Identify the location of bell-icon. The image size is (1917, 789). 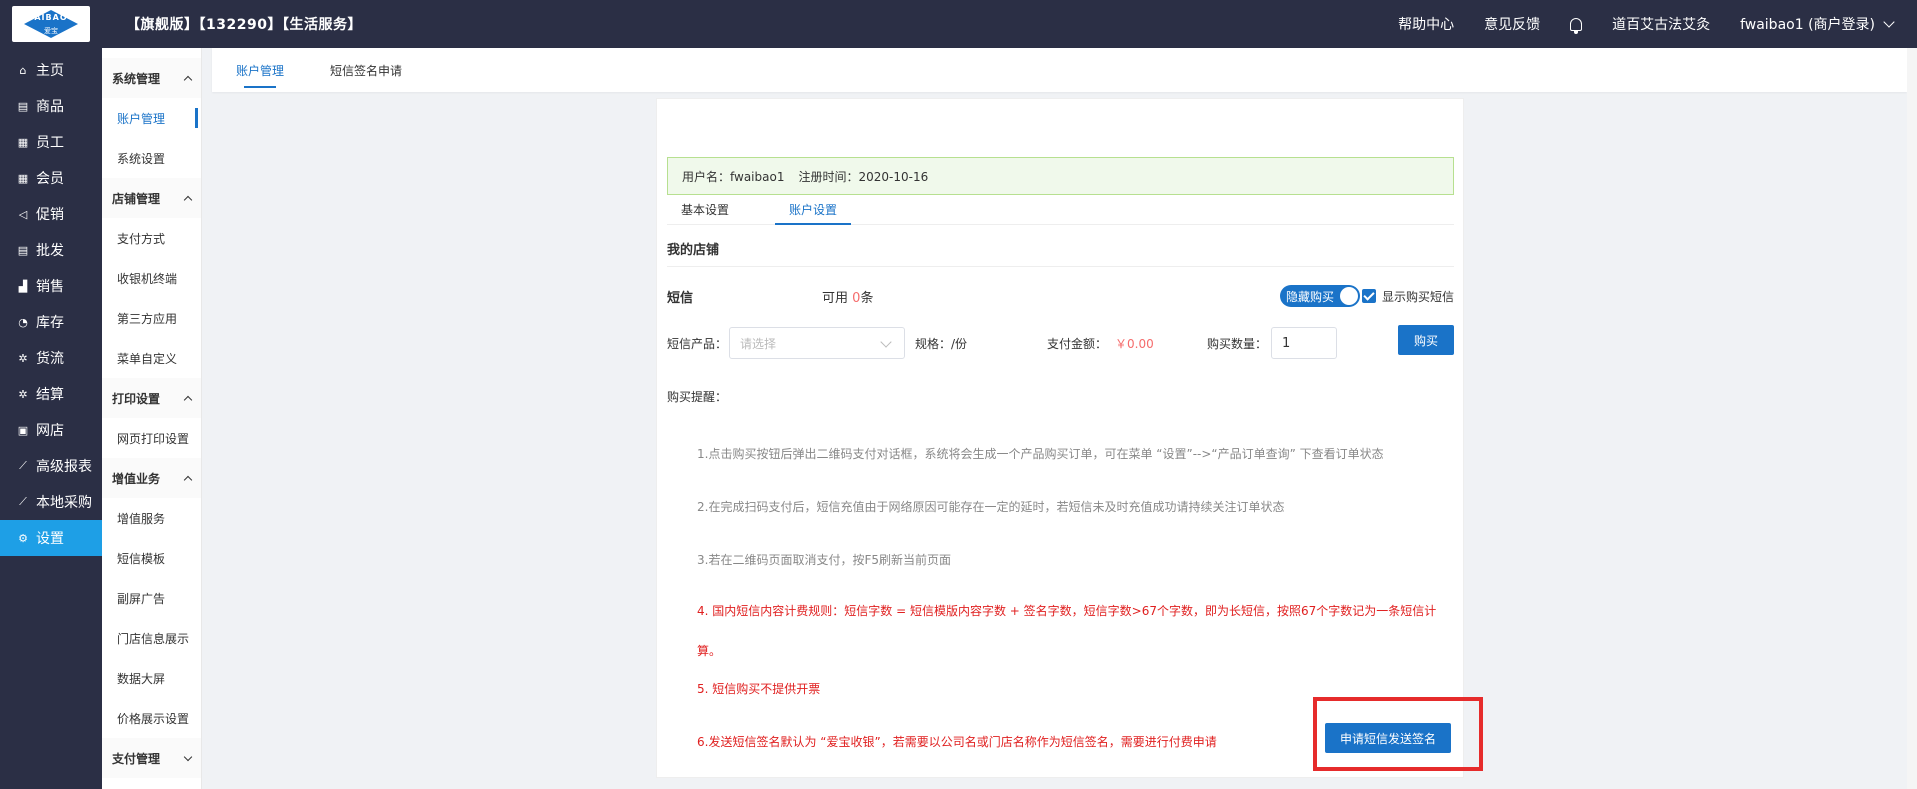
(1576, 25).